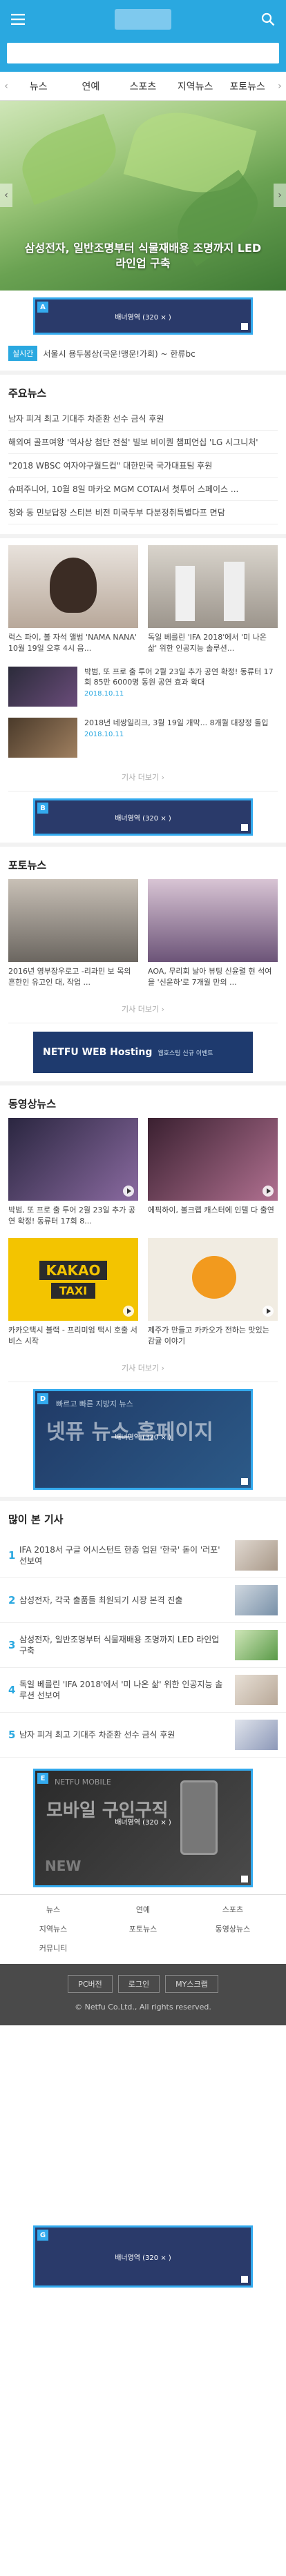 This screenshot has width=286, height=2576. Describe the element at coordinates (191, 1984) in the screenshot. I see `my-scrap-button: MY스크랩` at that location.